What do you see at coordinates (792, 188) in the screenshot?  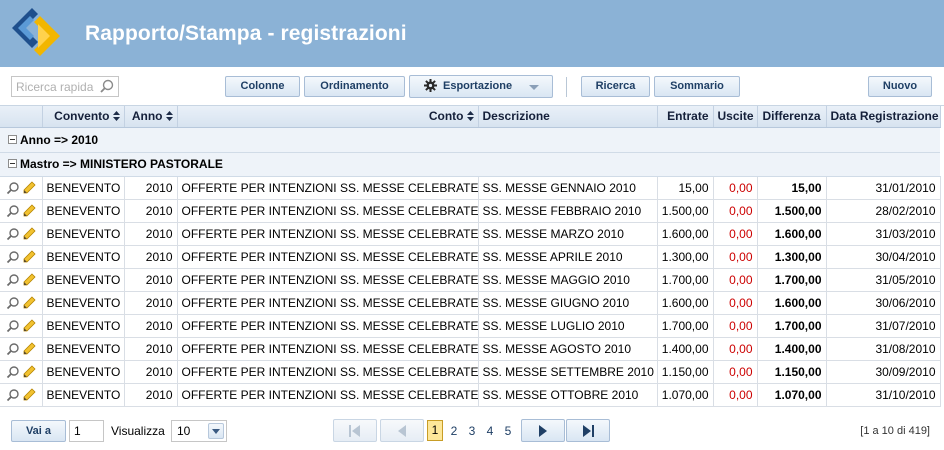 I see `cell-difference: 15,00` at bounding box center [792, 188].